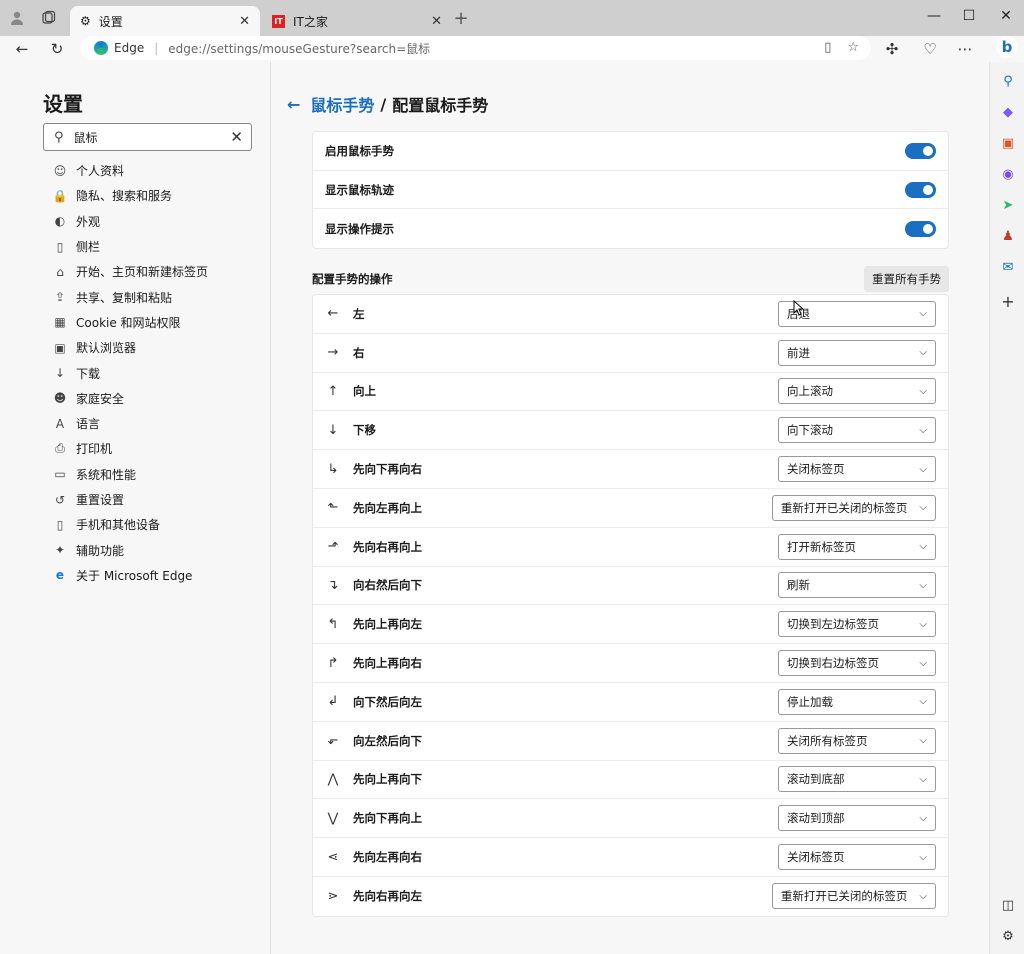 The width and height of the screenshot is (1024, 954). What do you see at coordinates (57, 49) in the screenshot?
I see `refresh-icon: ↻` at bounding box center [57, 49].